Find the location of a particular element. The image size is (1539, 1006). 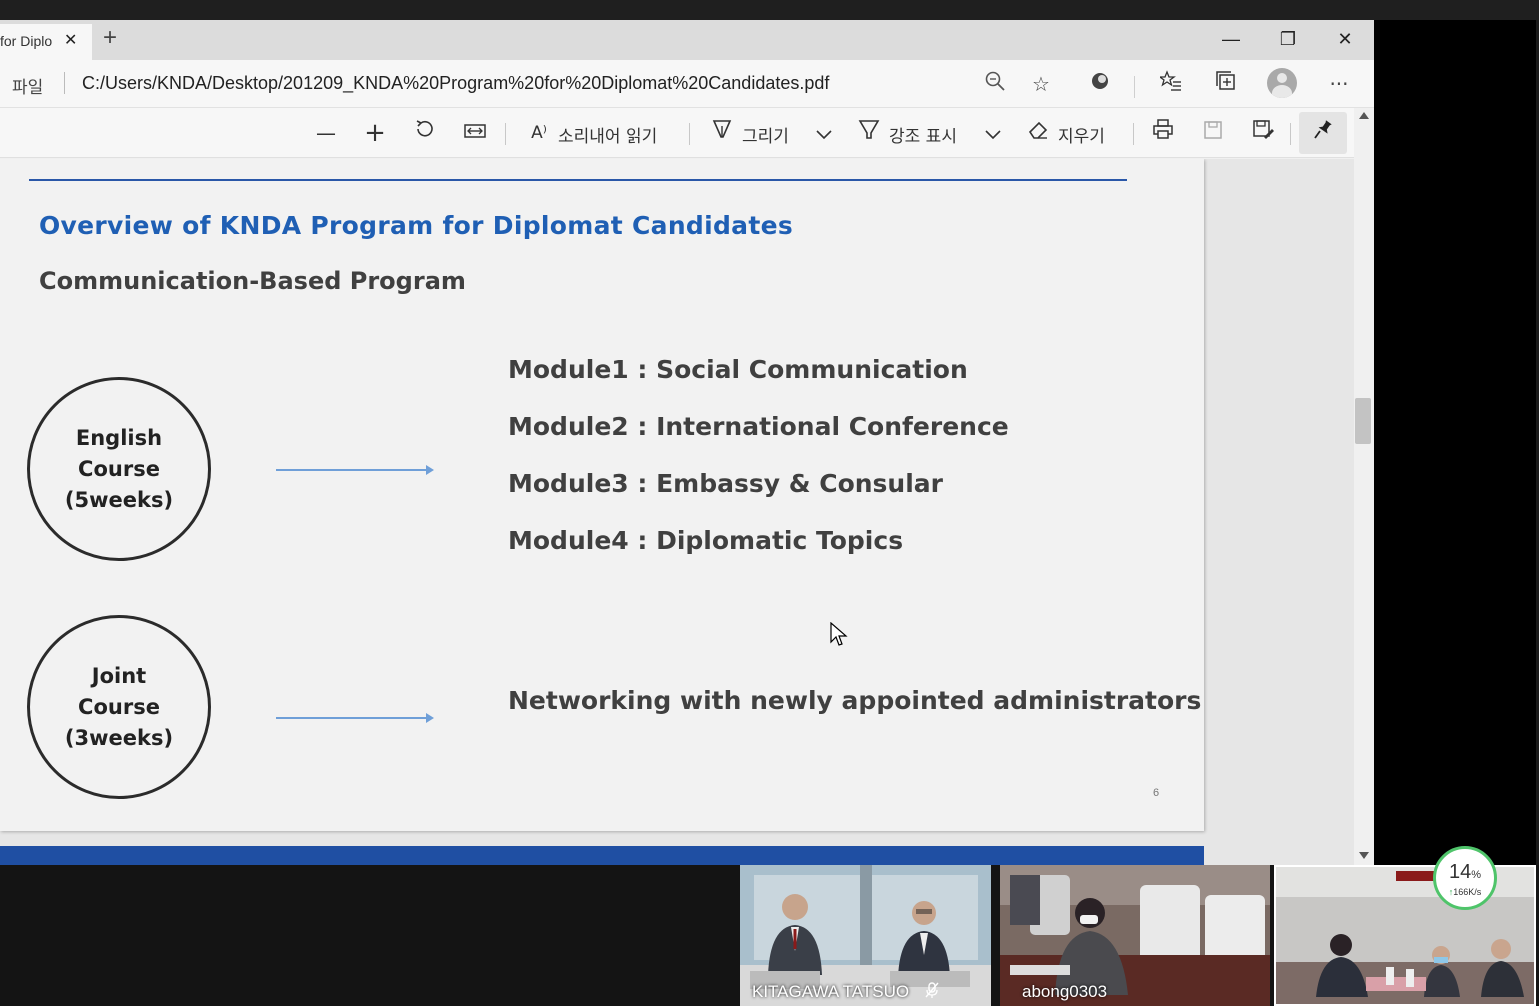

english-course-label: English Course (5weeks) is located at coordinates (119, 469).